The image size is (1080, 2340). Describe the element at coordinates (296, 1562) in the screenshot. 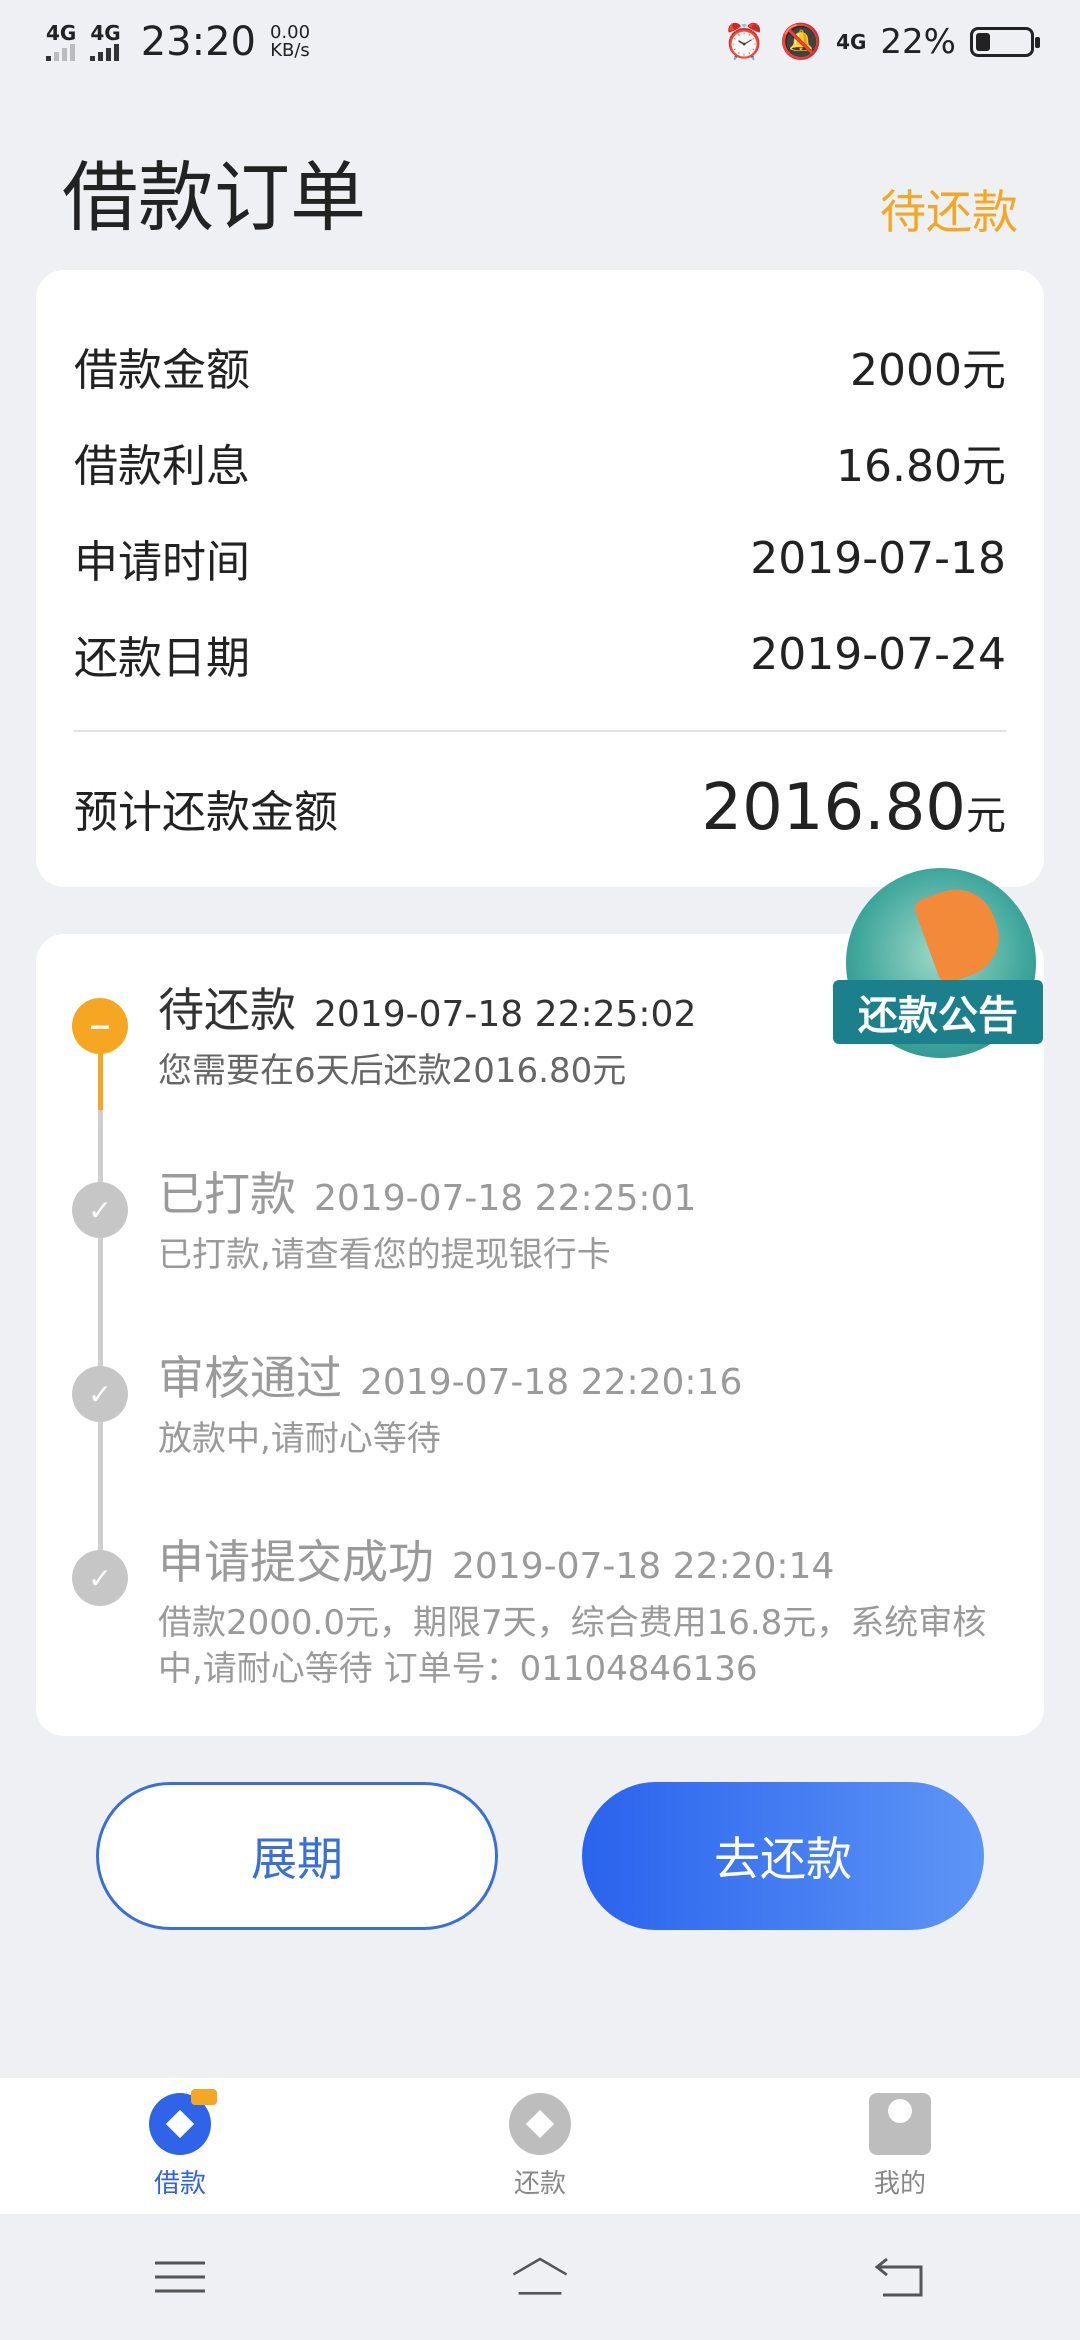

I see `timeline-title: 申请提交成功` at that location.